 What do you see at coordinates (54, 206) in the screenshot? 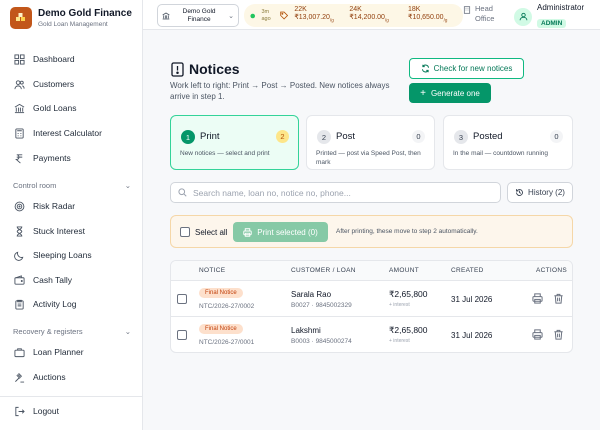
I see `nav-risk-radar-label: Risk Radar` at bounding box center [54, 206].